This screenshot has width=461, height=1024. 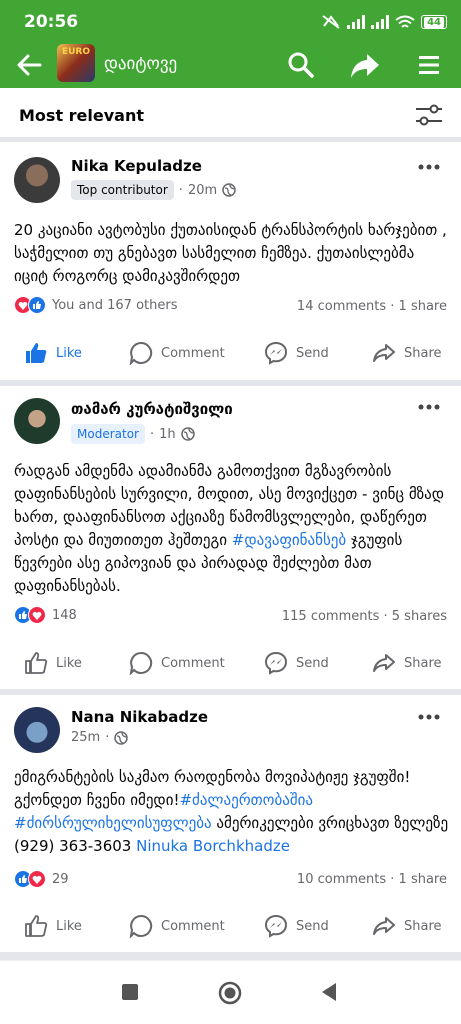 I want to click on app-bar: EURO დაიტოვე, so click(x=230, y=66).